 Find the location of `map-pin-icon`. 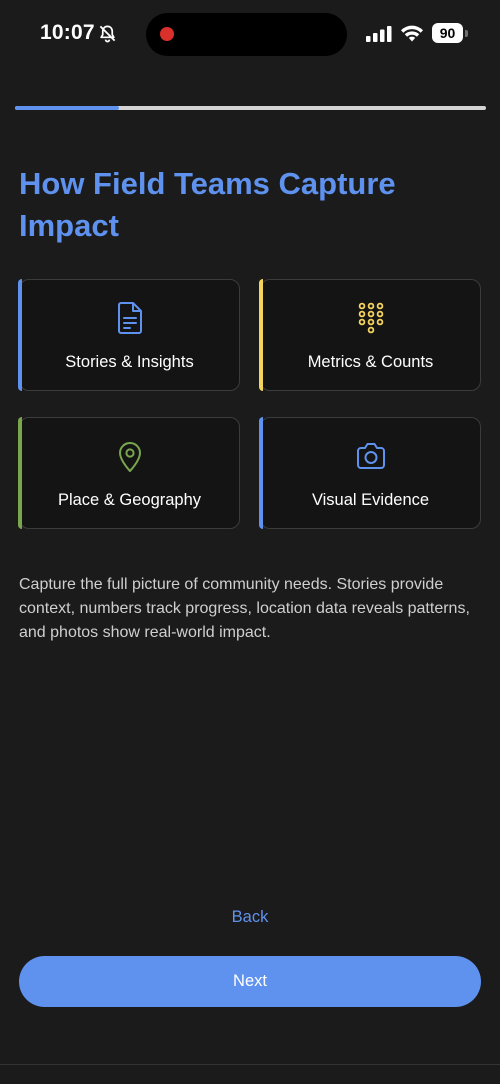

map-pin-icon is located at coordinates (129, 457).